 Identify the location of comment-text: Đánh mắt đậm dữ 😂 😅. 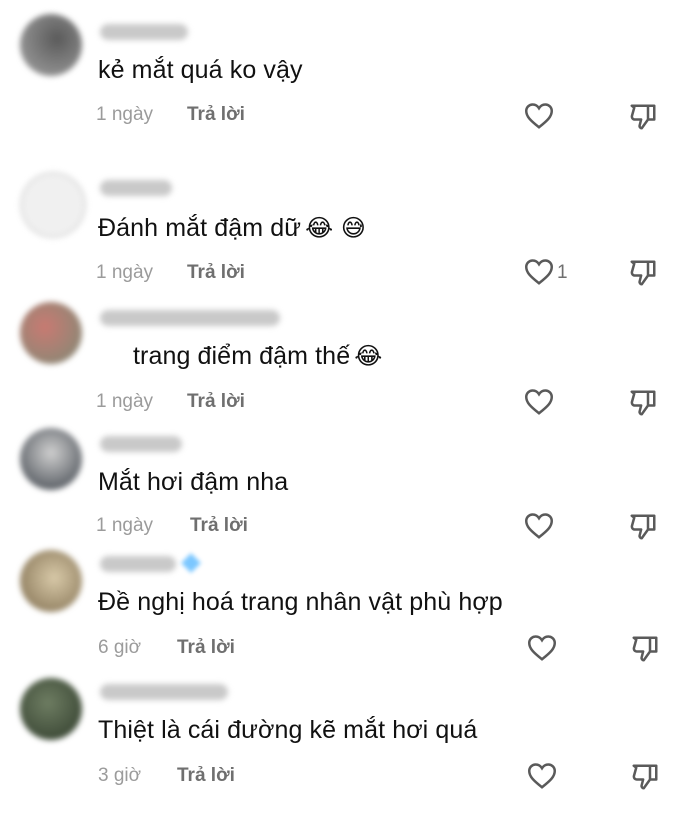
(232, 228).